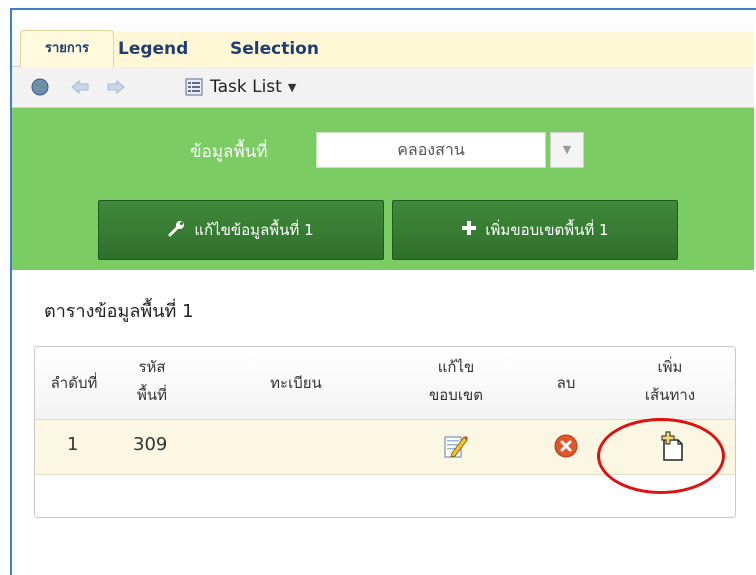 This screenshot has height=575, width=756. What do you see at coordinates (456, 381) in the screenshot?
I see `header-edit-boundary: แก้ไข ขอบเขต` at bounding box center [456, 381].